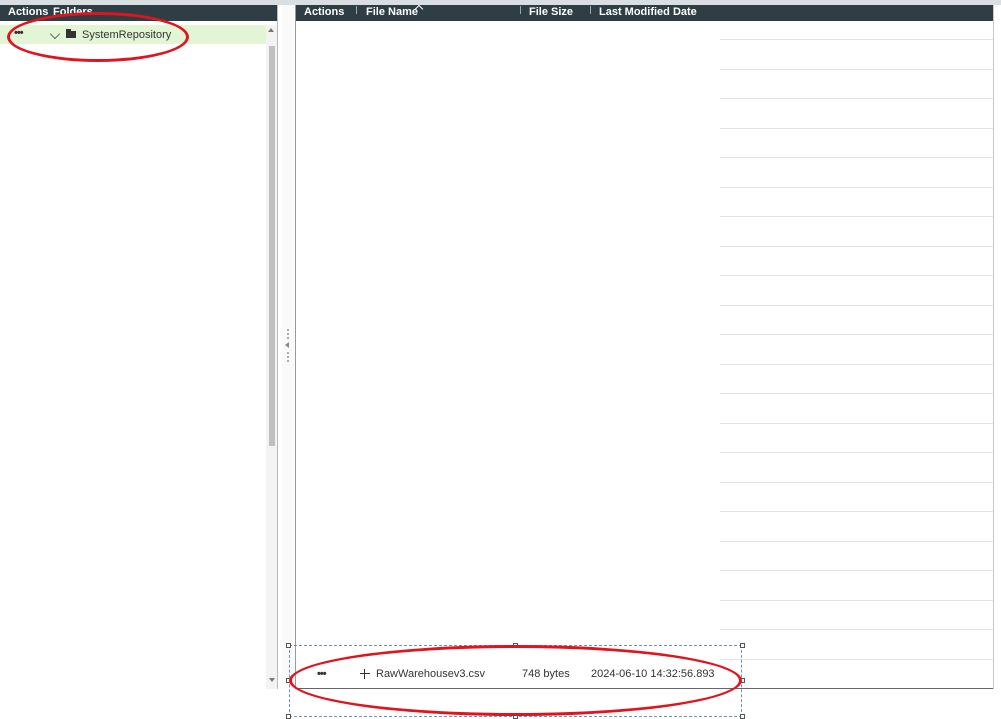  Describe the element at coordinates (277, 347) in the screenshot. I see `folders-panel-border` at that location.